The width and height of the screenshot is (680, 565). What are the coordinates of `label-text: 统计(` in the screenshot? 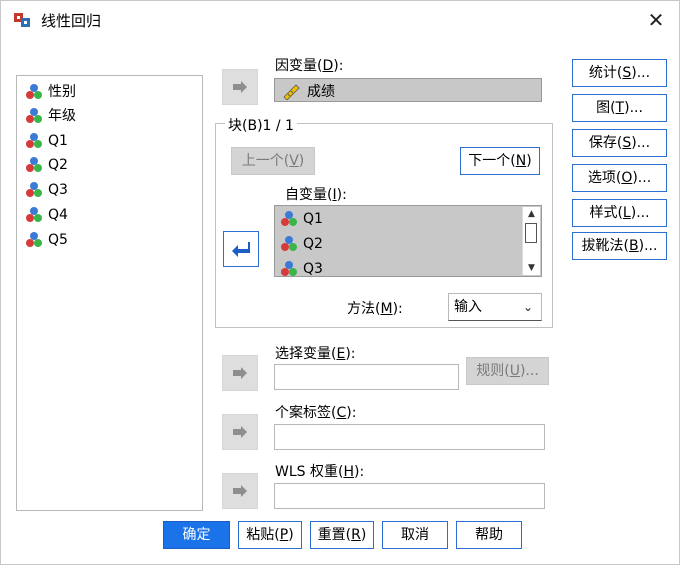 It's located at (605, 73).